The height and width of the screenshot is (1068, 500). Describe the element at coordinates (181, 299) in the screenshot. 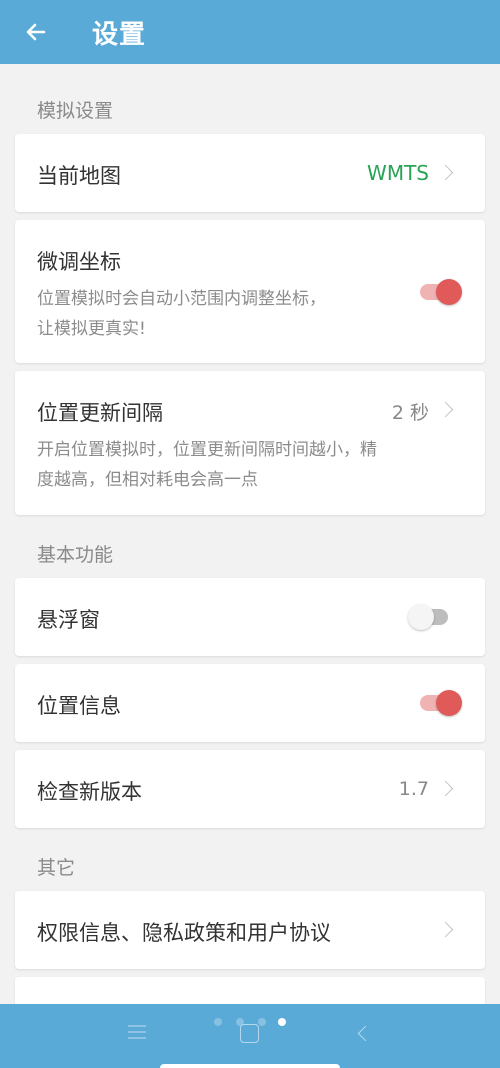

I see `fine-tune-desc-line1: 位置模拟时会自动小范围内调整坐标，` at that location.